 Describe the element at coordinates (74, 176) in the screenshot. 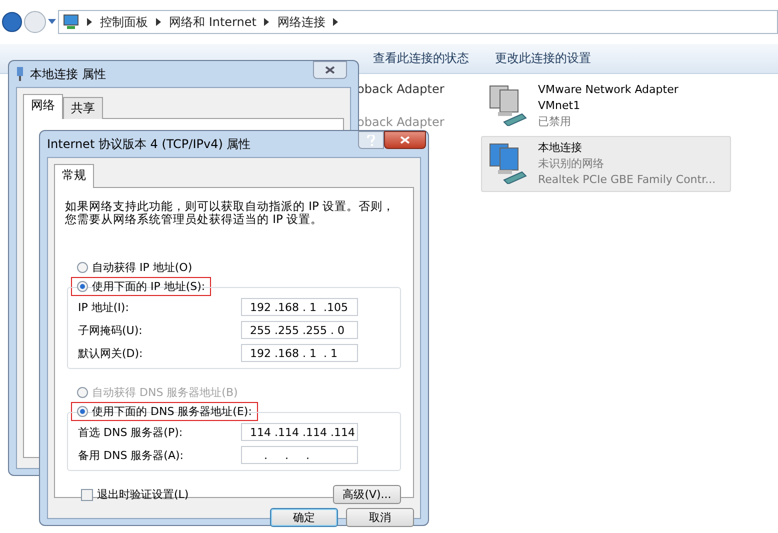

I see `tab: 常规` at that location.